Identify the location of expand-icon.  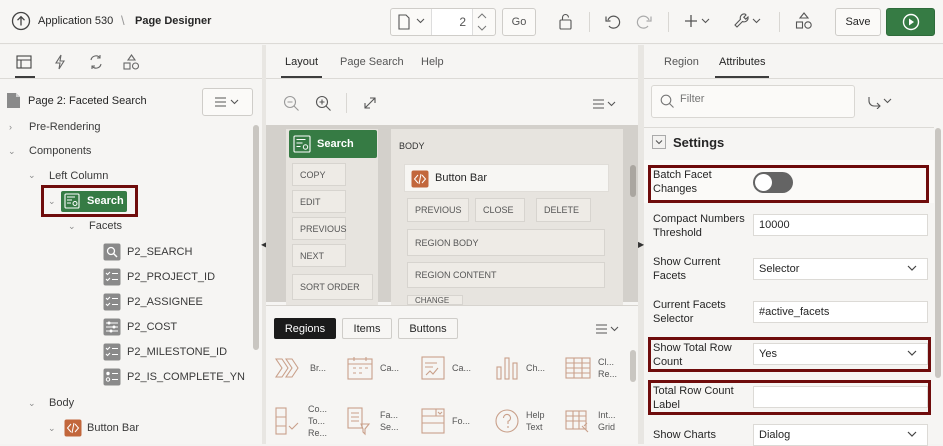
(370, 103).